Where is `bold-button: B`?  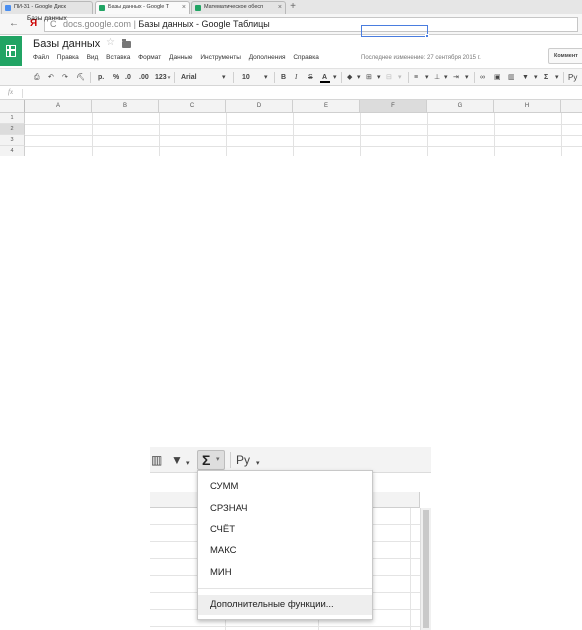 bold-button: B is located at coordinates (283, 77).